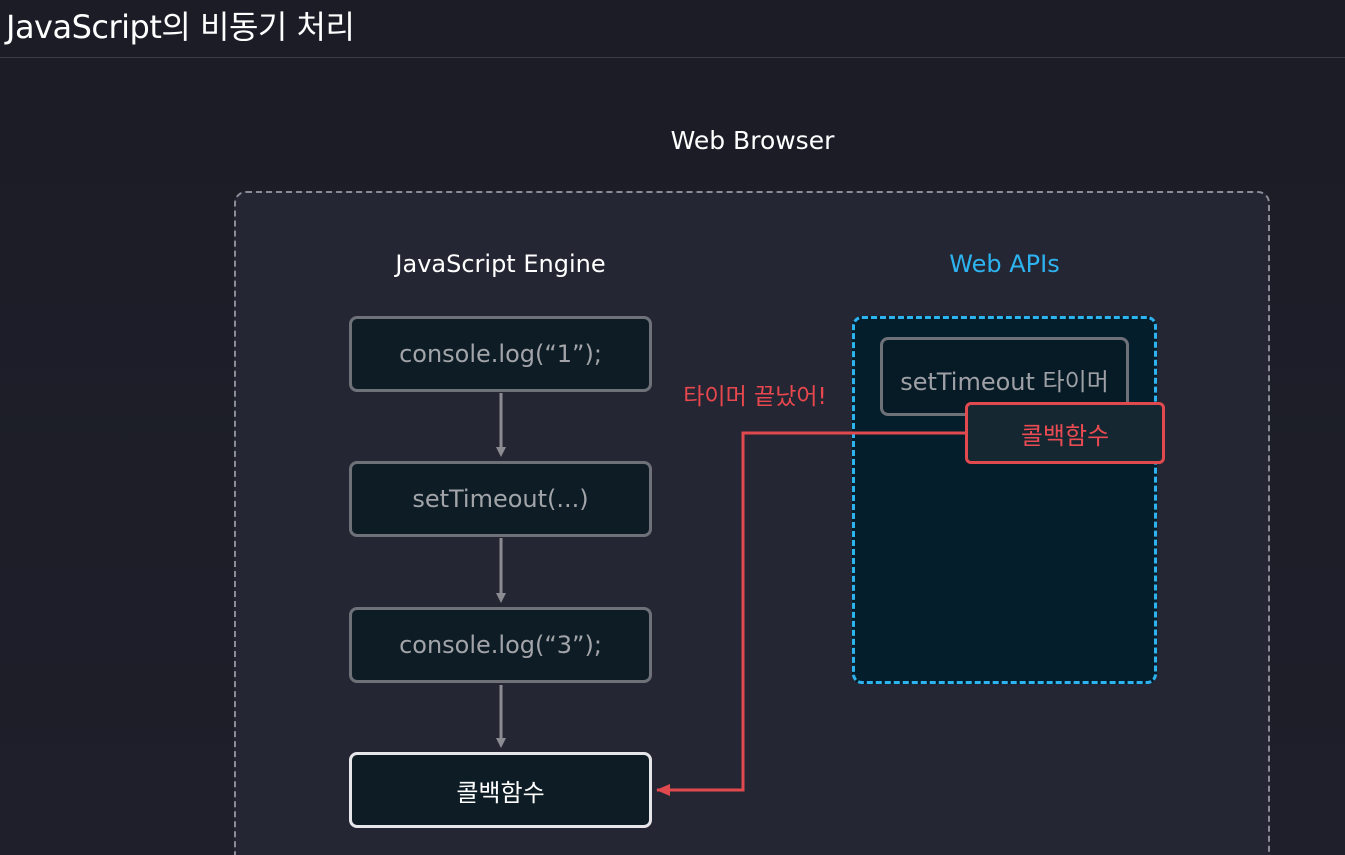  What do you see at coordinates (500, 790) in the screenshot?
I see `stack-item-callback: 콜백함수` at bounding box center [500, 790].